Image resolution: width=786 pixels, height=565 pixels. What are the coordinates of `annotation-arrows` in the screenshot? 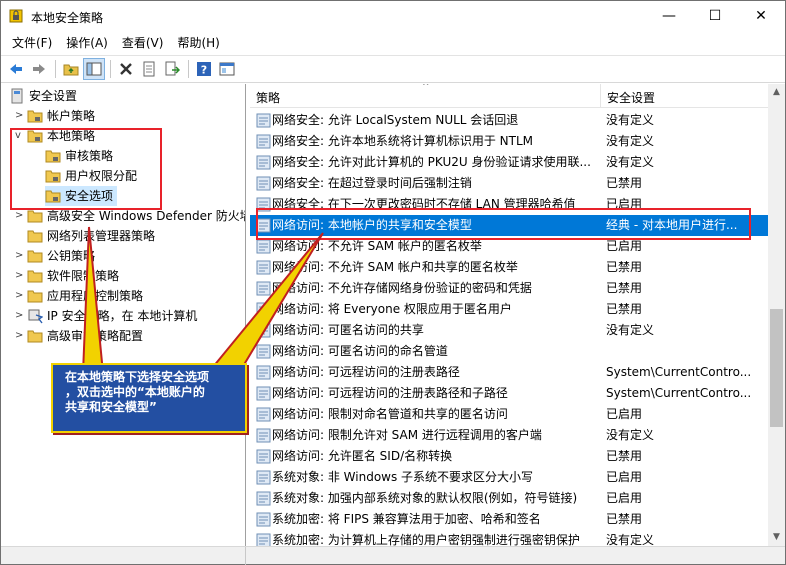 It's located at (202, 300).